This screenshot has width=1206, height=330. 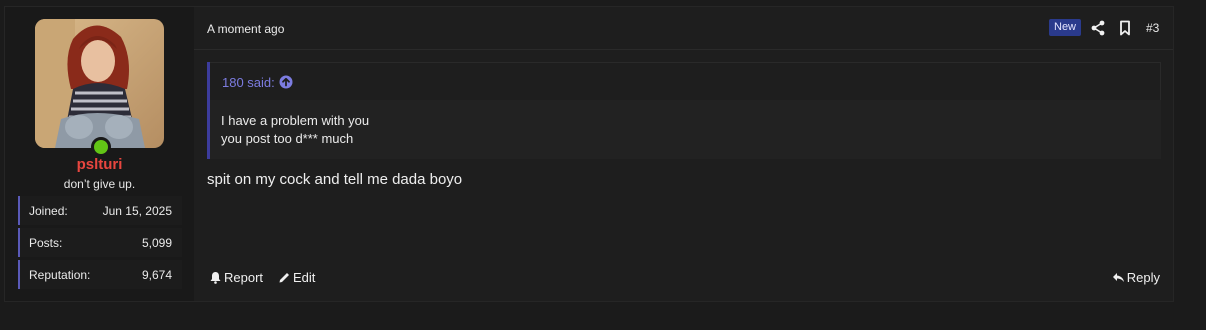 I want to click on username: pslturi, so click(x=99, y=164).